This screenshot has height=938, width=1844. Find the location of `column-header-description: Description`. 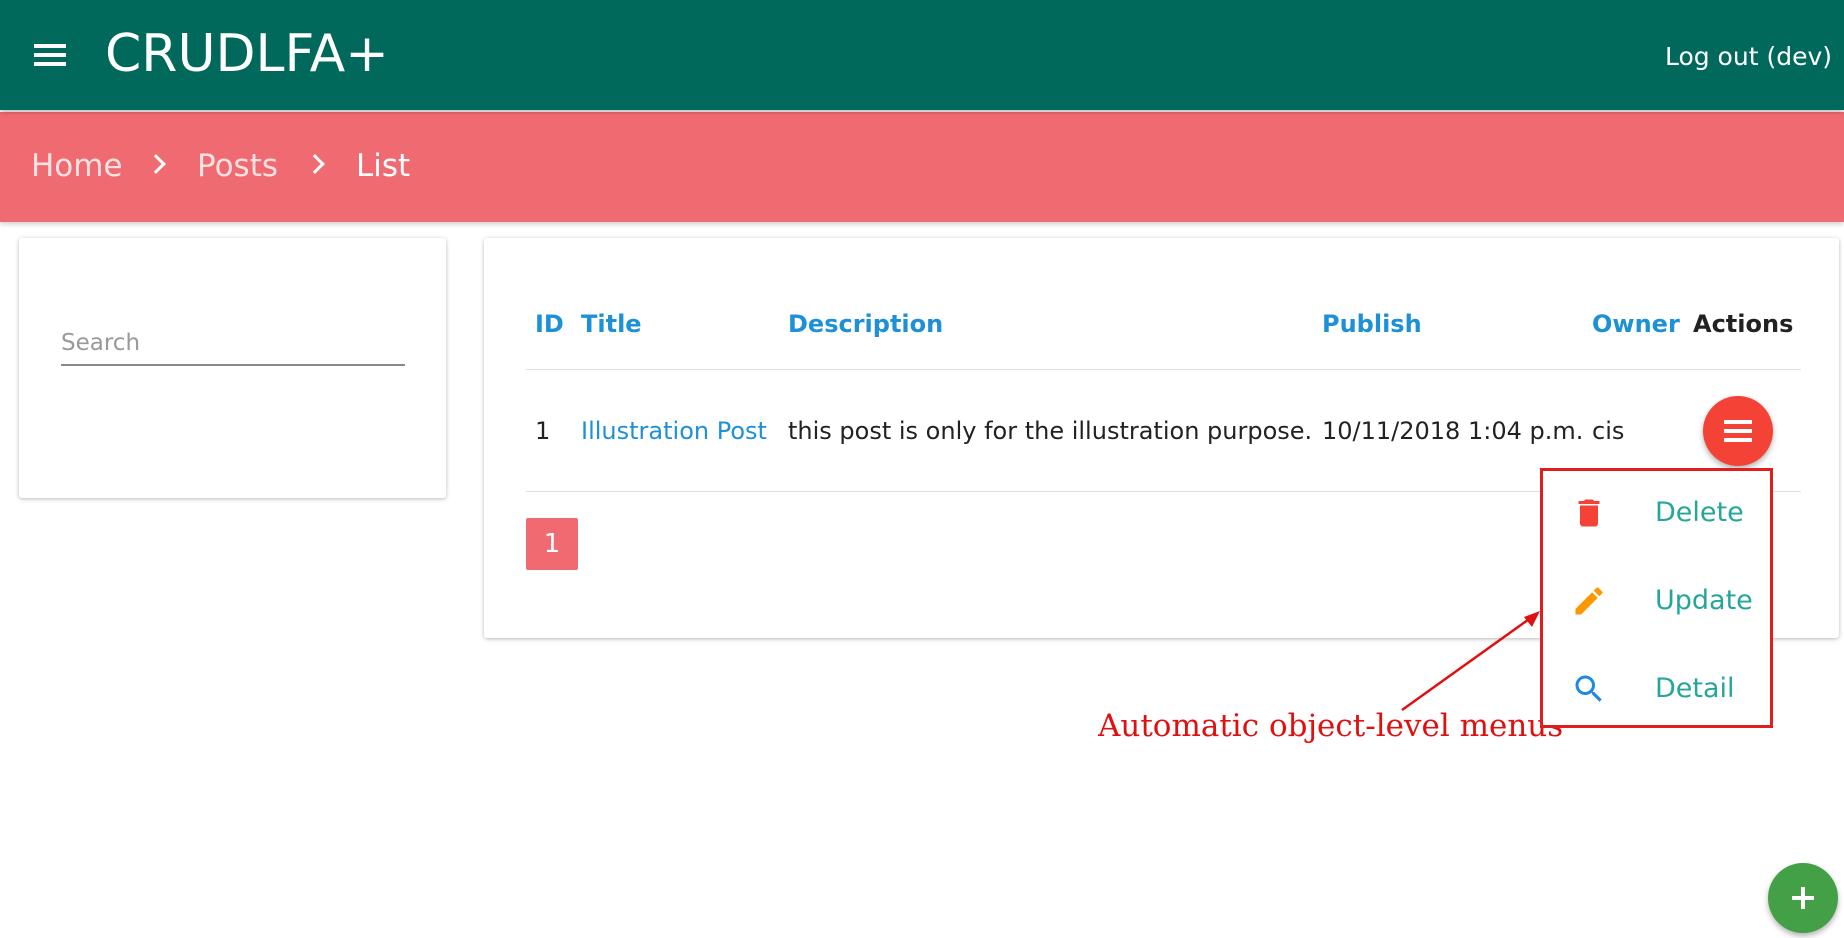

column-header-description: Description is located at coordinates (865, 324).